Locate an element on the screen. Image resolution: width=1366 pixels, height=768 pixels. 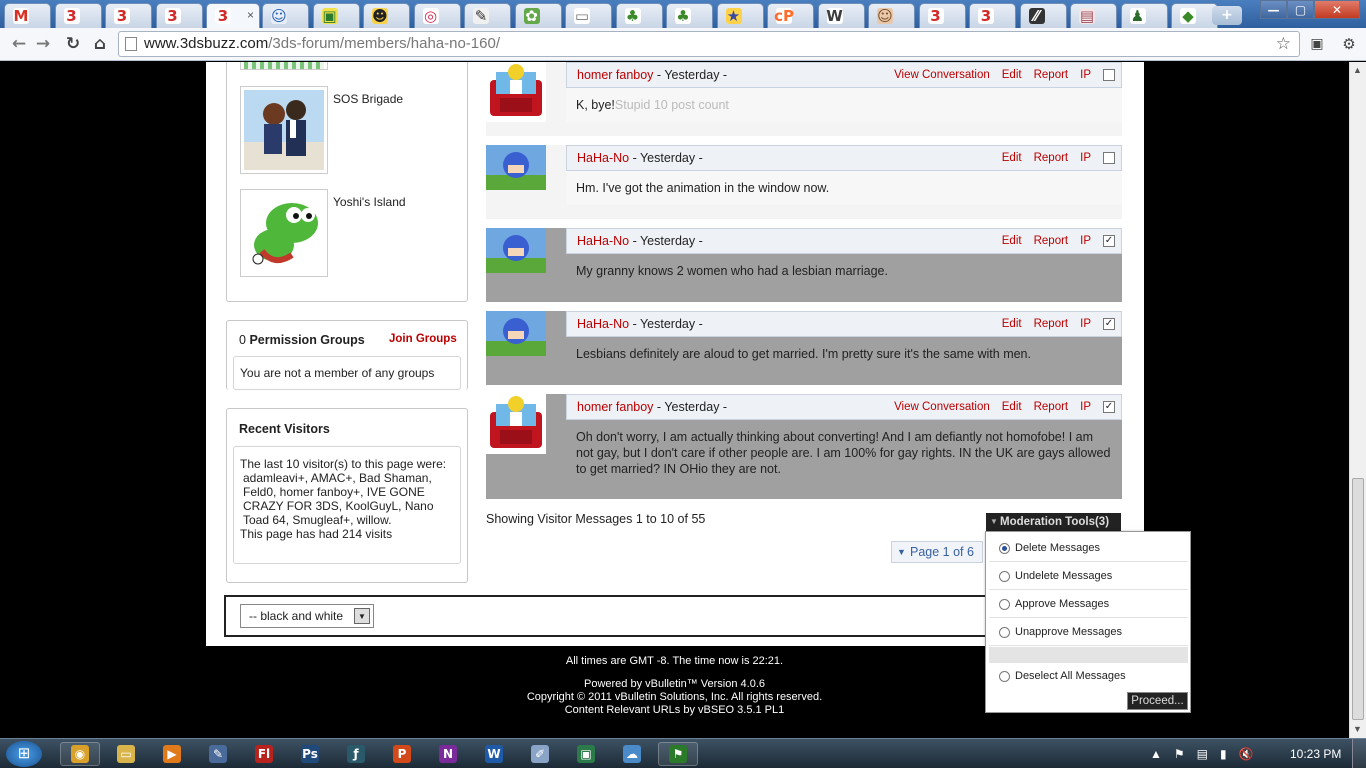
browser-tab-user: ☺ is located at coordinates (285, 15).